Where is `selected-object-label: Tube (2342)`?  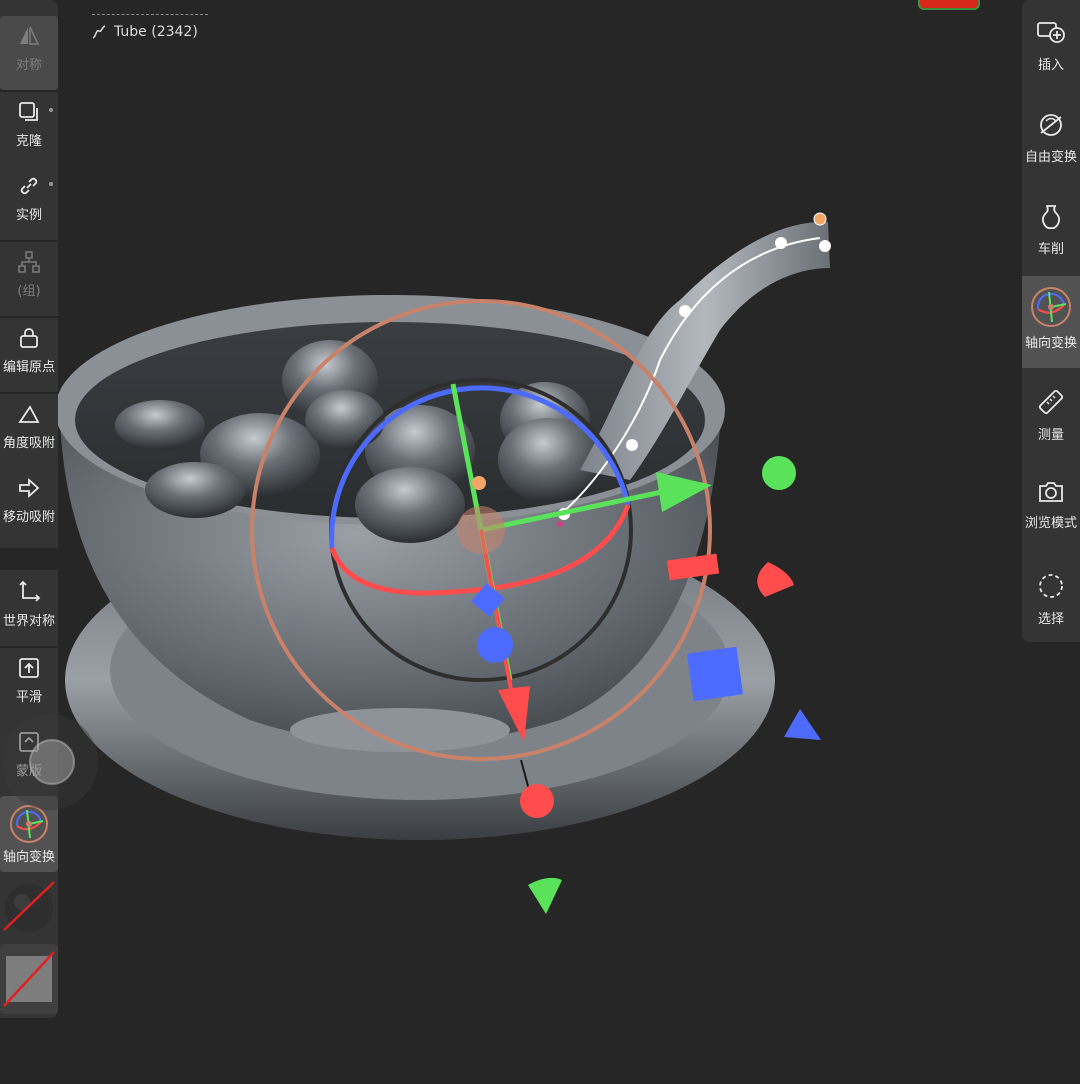 selected-object-label: Tube (2342) is located at coordinates (145, 32).